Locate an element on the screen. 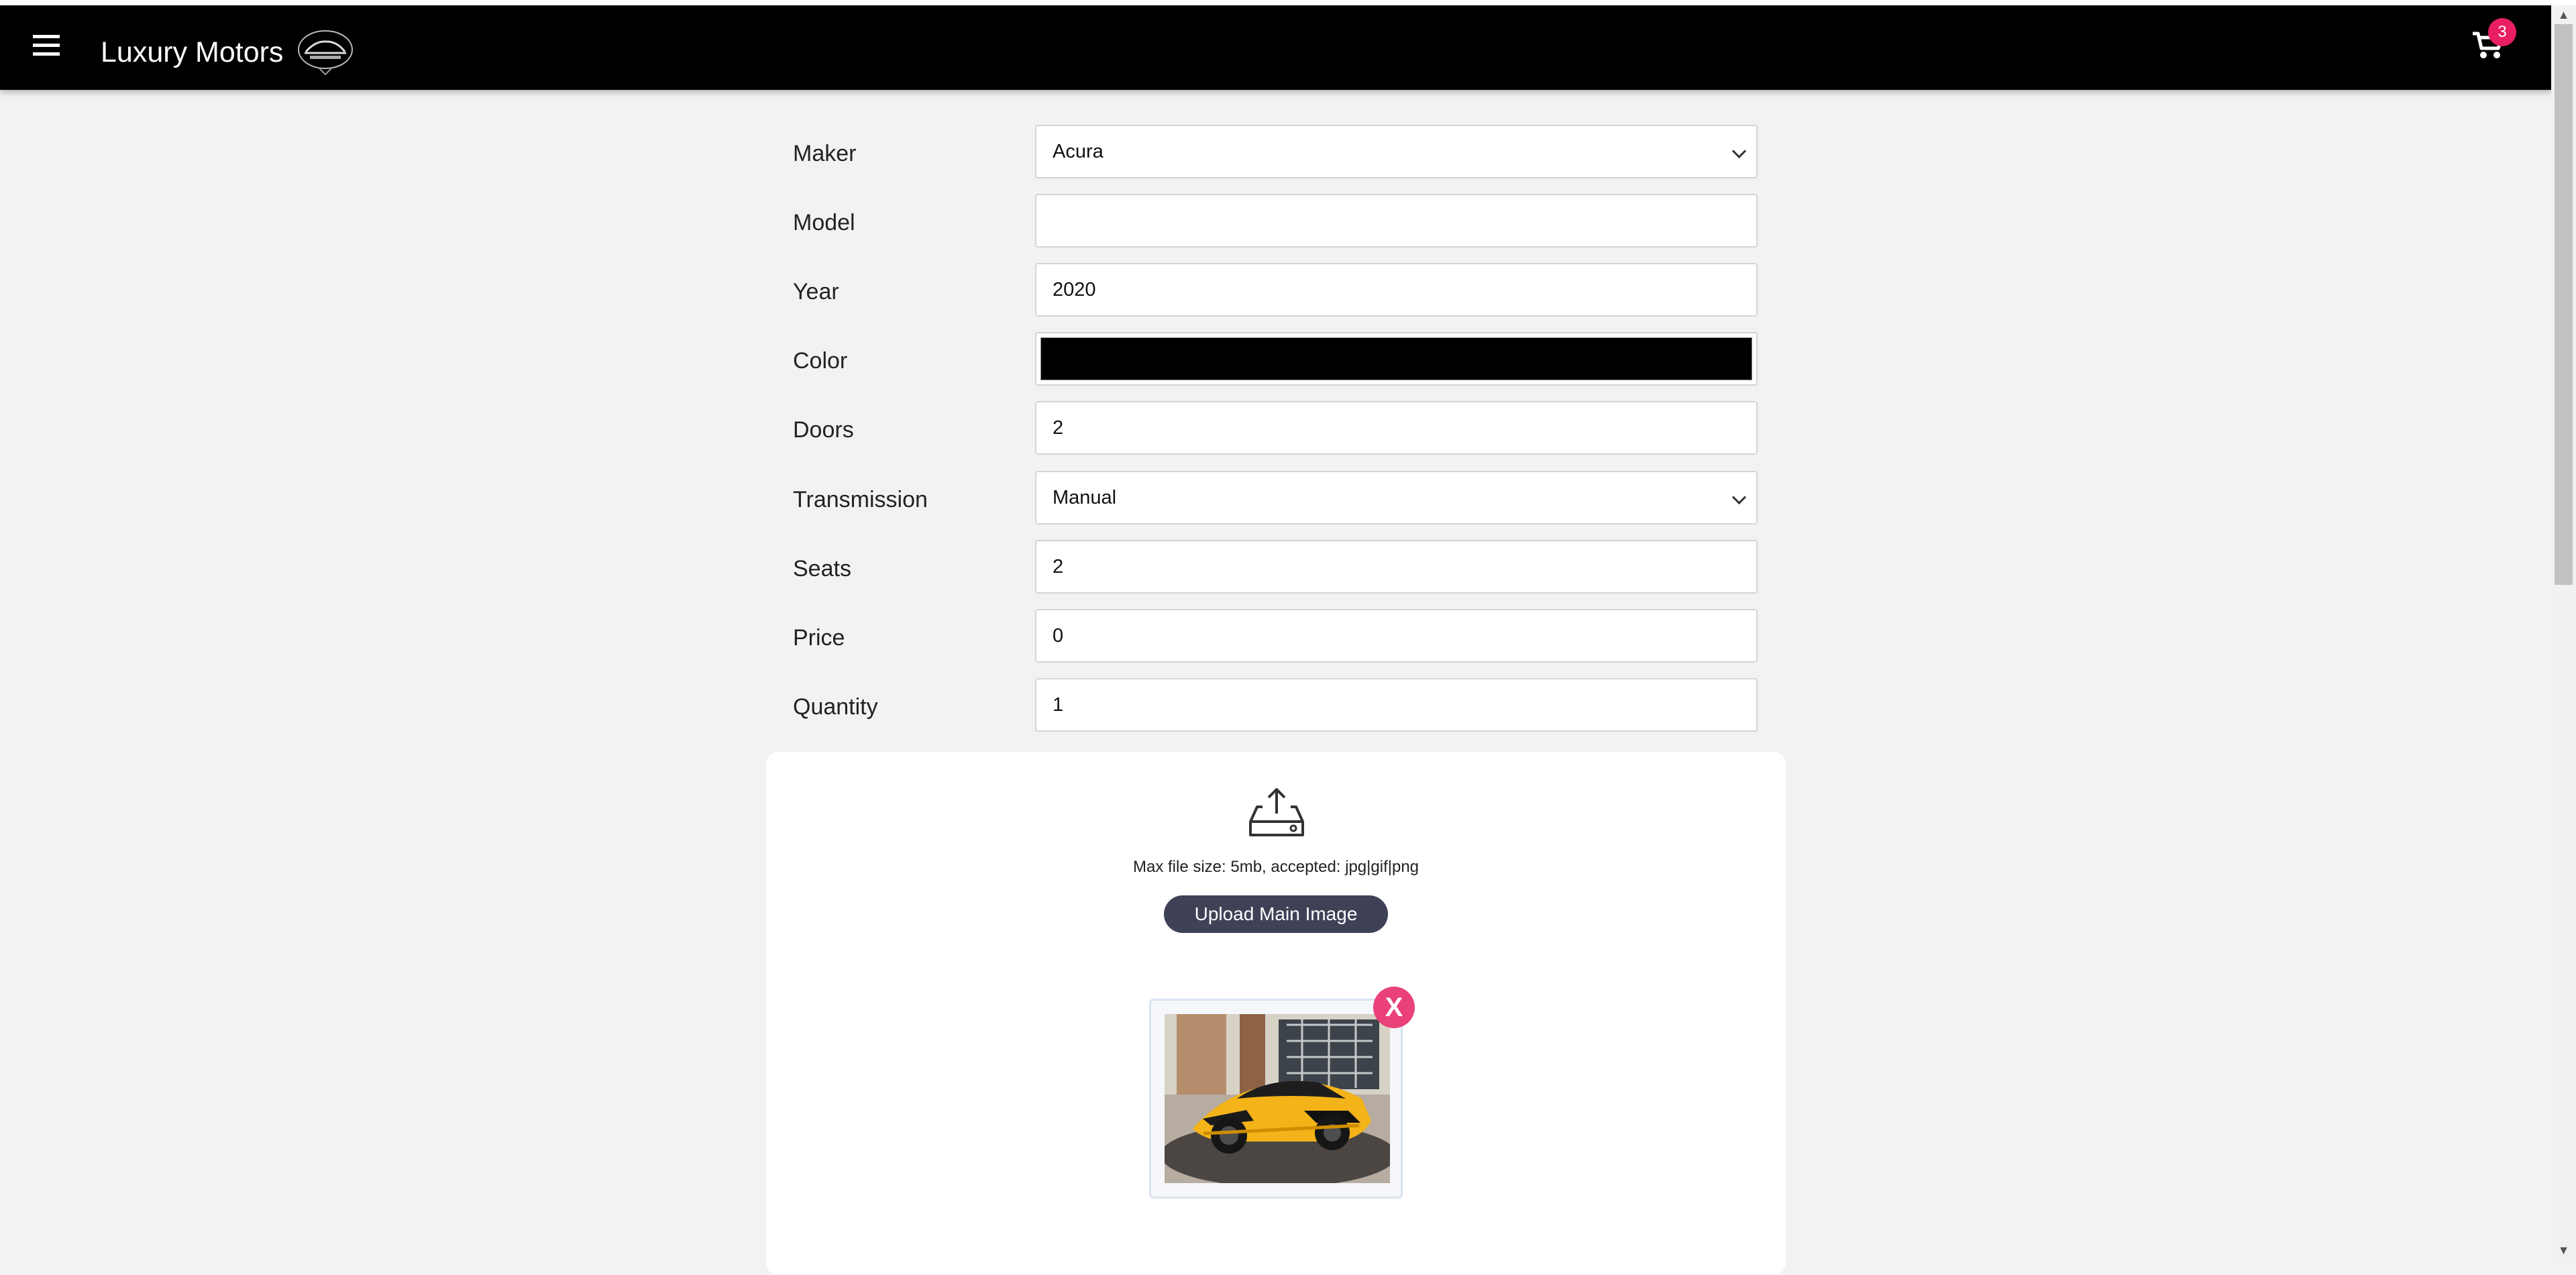 The image size is (2576, 1275). quantity-row: Quantity 1 is located at coordinates (1276, 706).